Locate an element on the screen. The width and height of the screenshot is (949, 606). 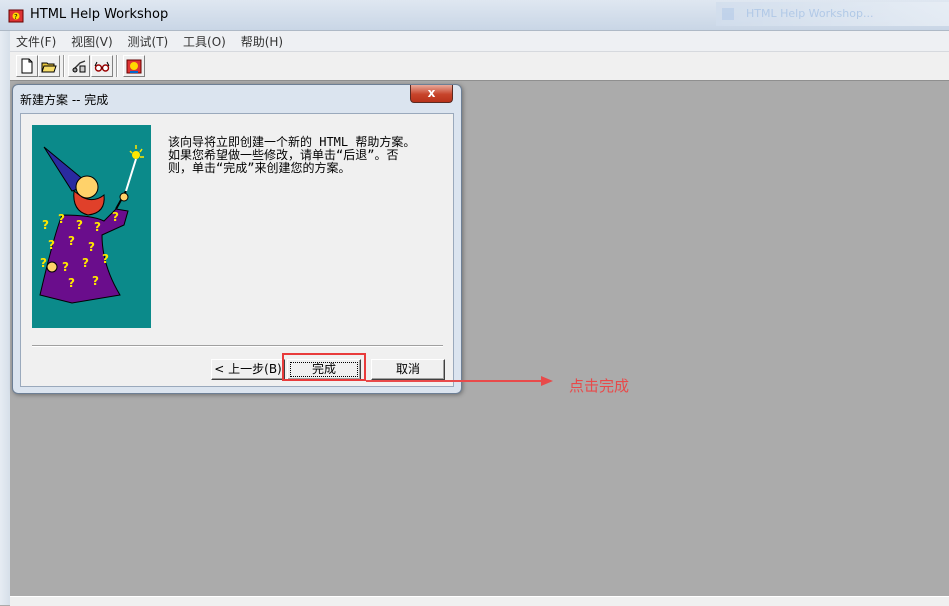
background-window-icon is located at coordinates (728, 14).